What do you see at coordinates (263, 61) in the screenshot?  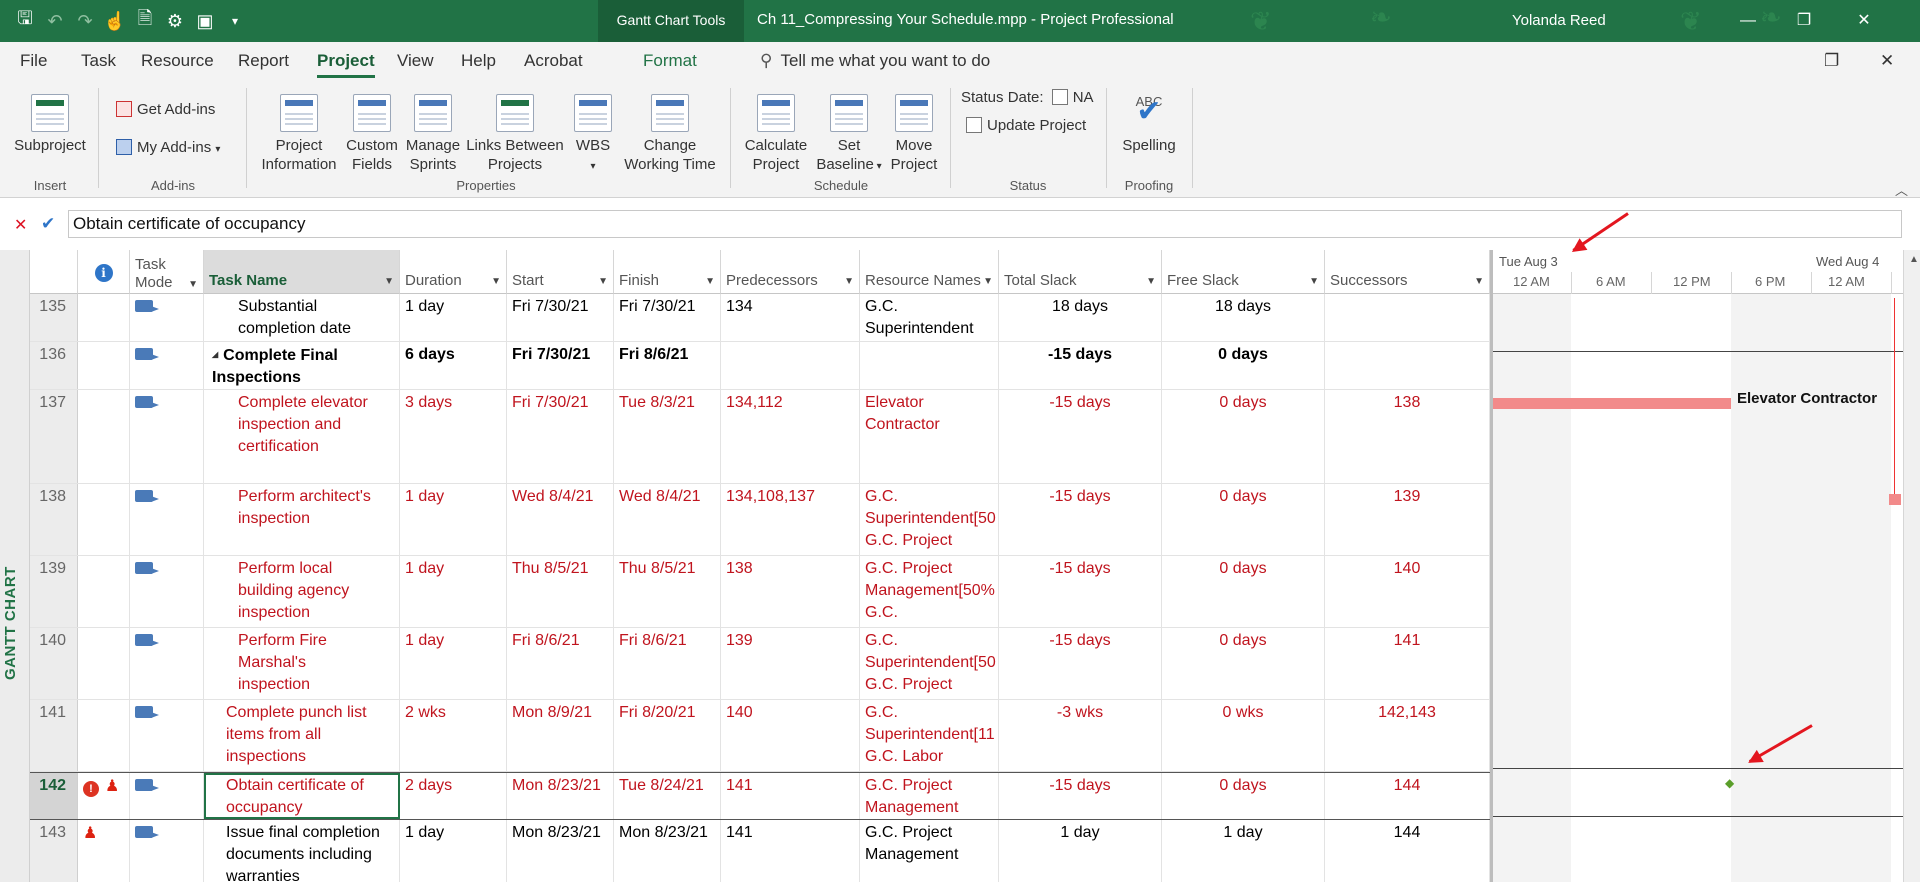 I see `tab-report: Report` at bounding box center [263, 61].